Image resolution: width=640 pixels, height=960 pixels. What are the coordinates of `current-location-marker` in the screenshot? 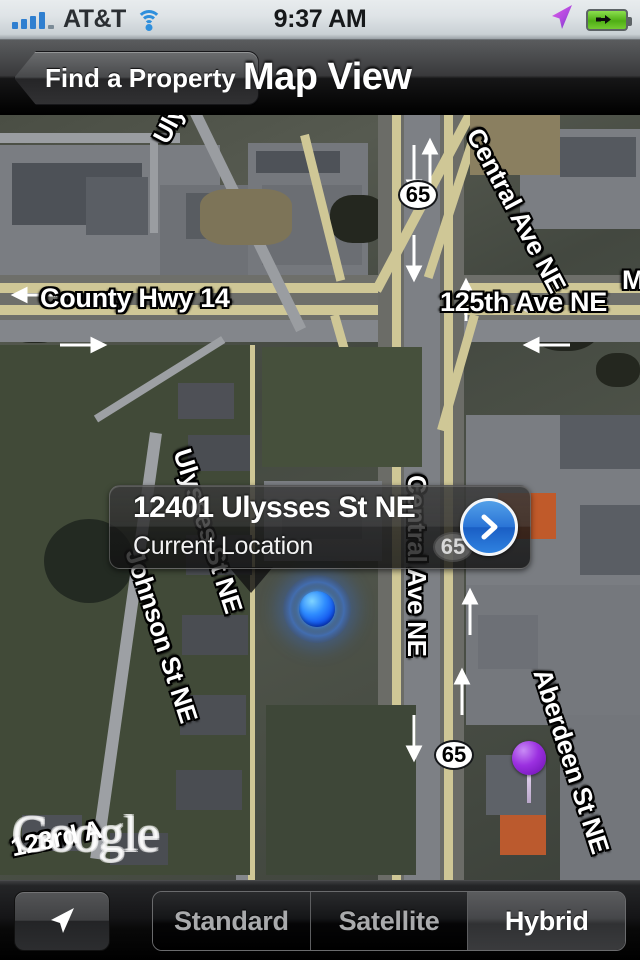 It's located at (317, 609).